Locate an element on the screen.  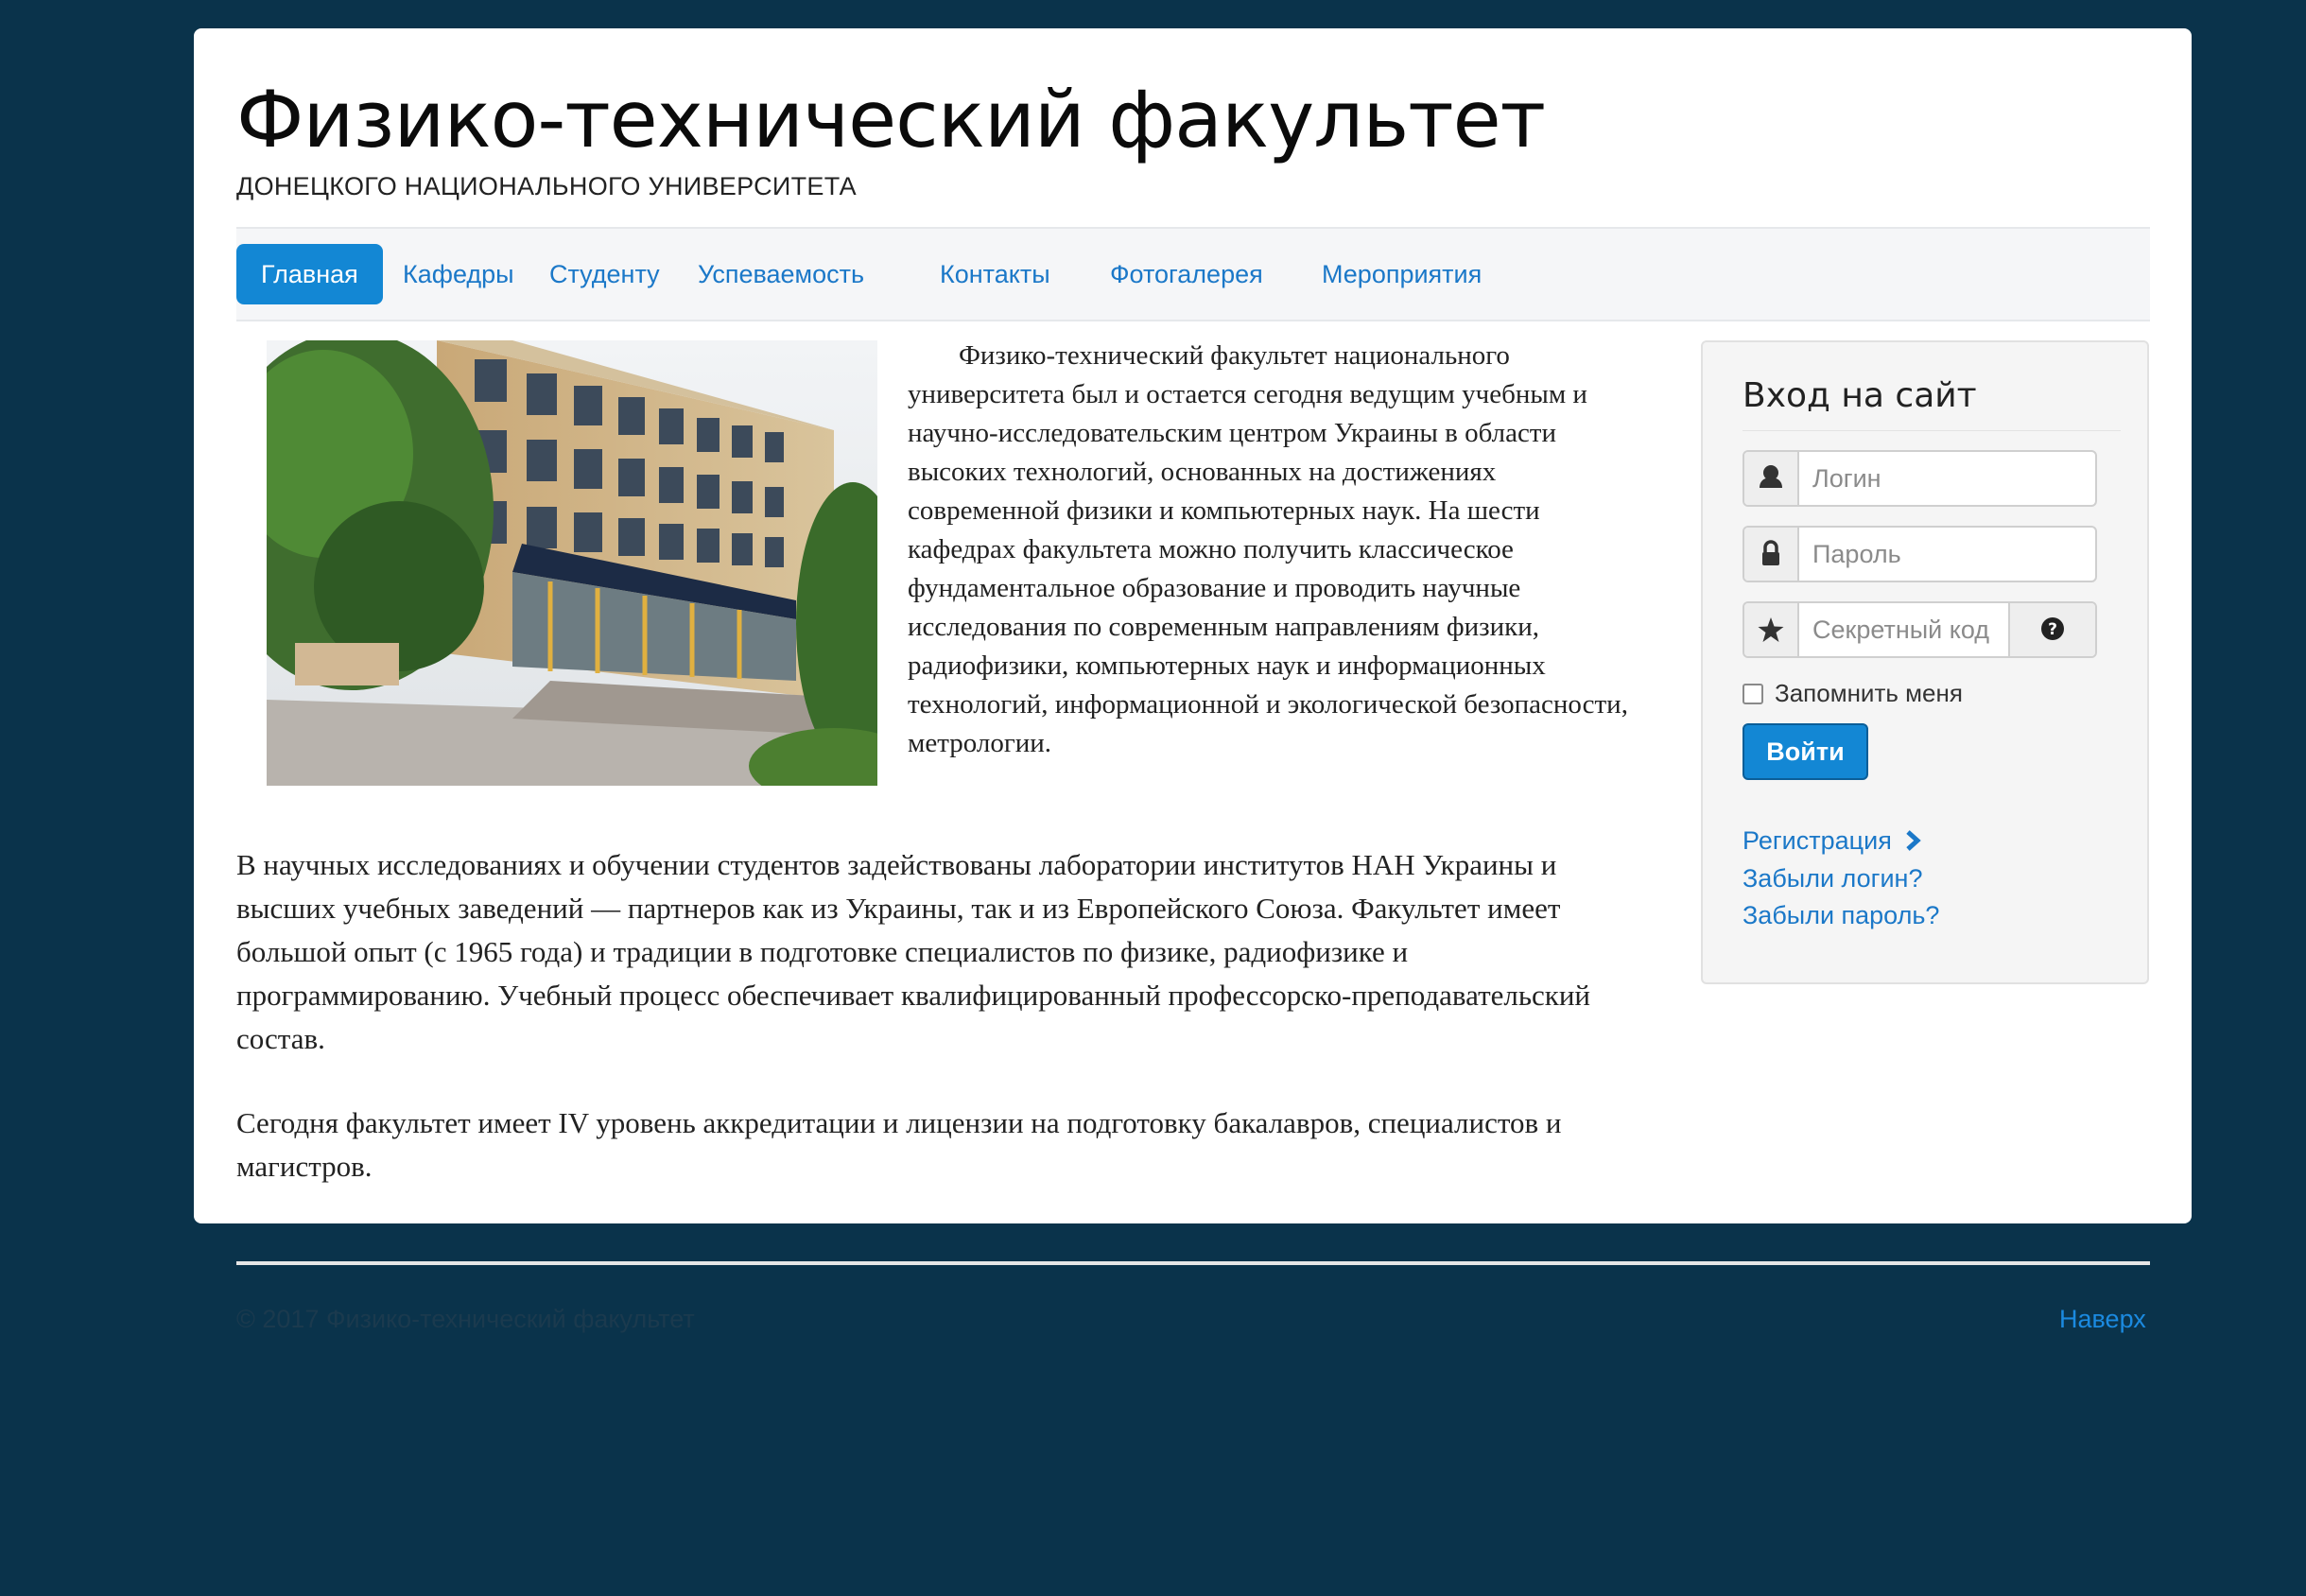
forgot-password-link: Забыли пароль? is located at coordinates (1841, 915).